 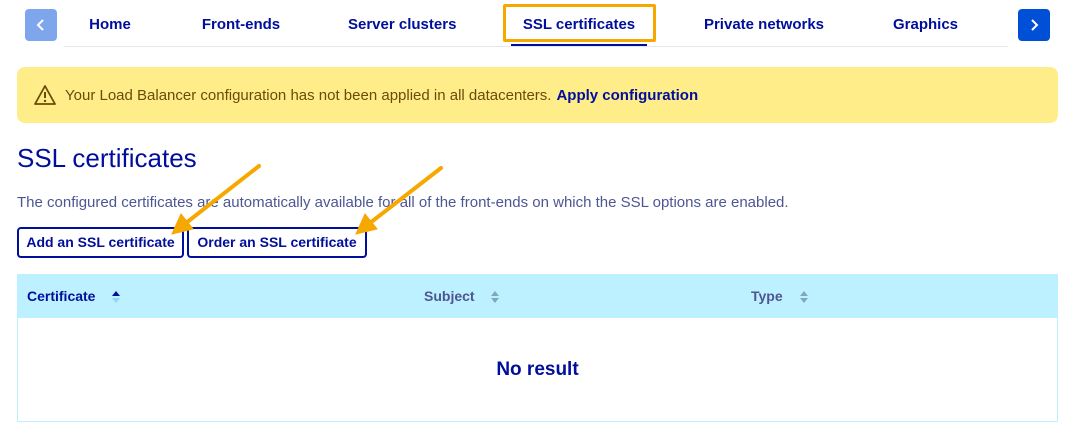 What do you see at coordinates (107, 158) in the screenshot?
I see `page-title: SSL certificates` at bounding box center [107, 158].